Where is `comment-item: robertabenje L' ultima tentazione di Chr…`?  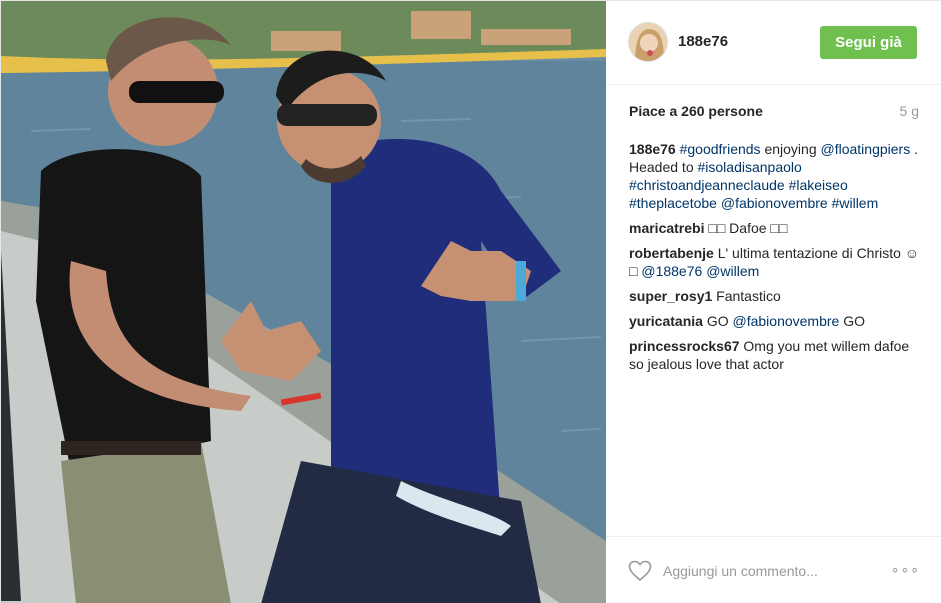
comment-item: robertabenje L' ultima tentazione di Chr… is located at coordinates (776, 262).